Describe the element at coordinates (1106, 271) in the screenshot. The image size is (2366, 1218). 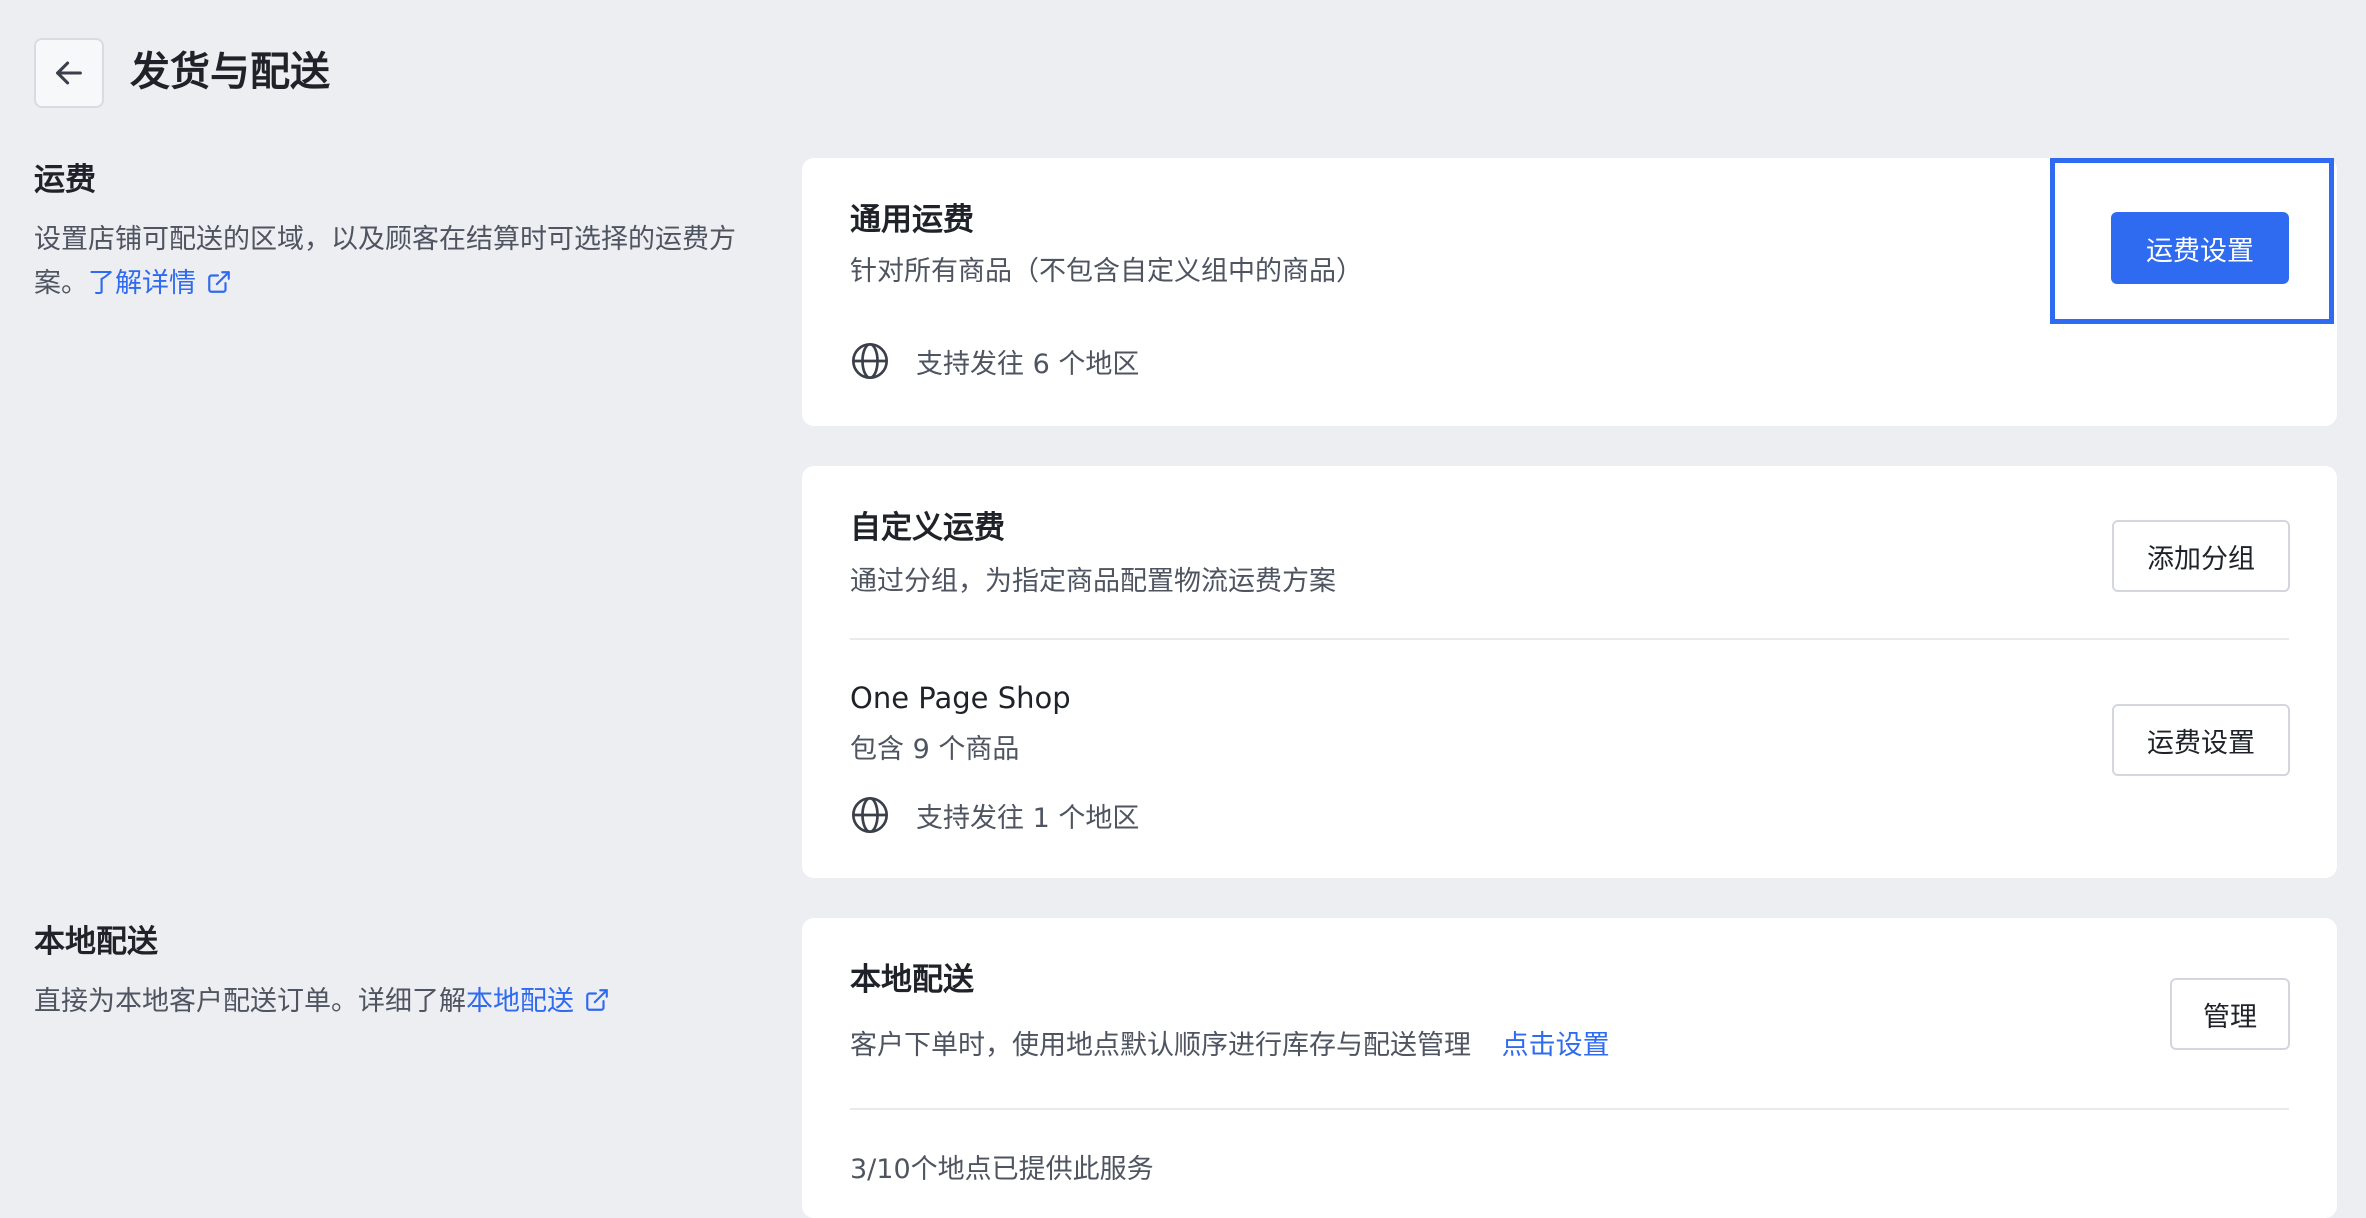
I see `general-shipping-subtitle: 针对所有商品（不包含自定义组中的商品）` at that location.